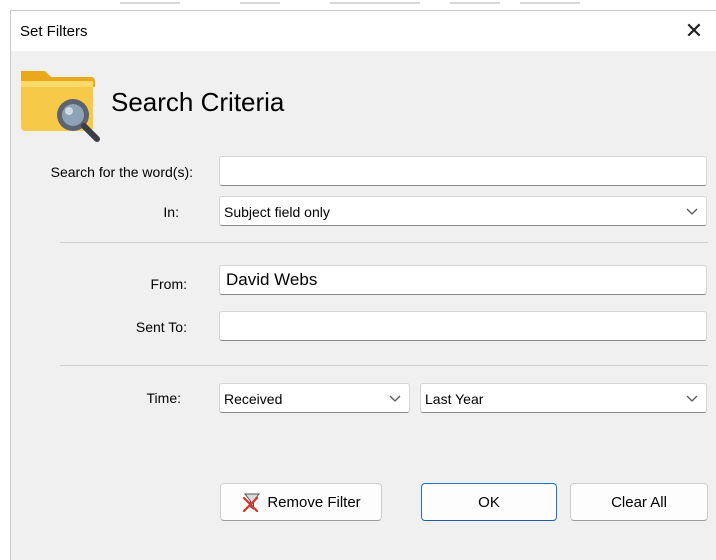 The height and width of the screenshot is (560, 716). I want to click on clear-all-button: Clear All, so click(639, 502).